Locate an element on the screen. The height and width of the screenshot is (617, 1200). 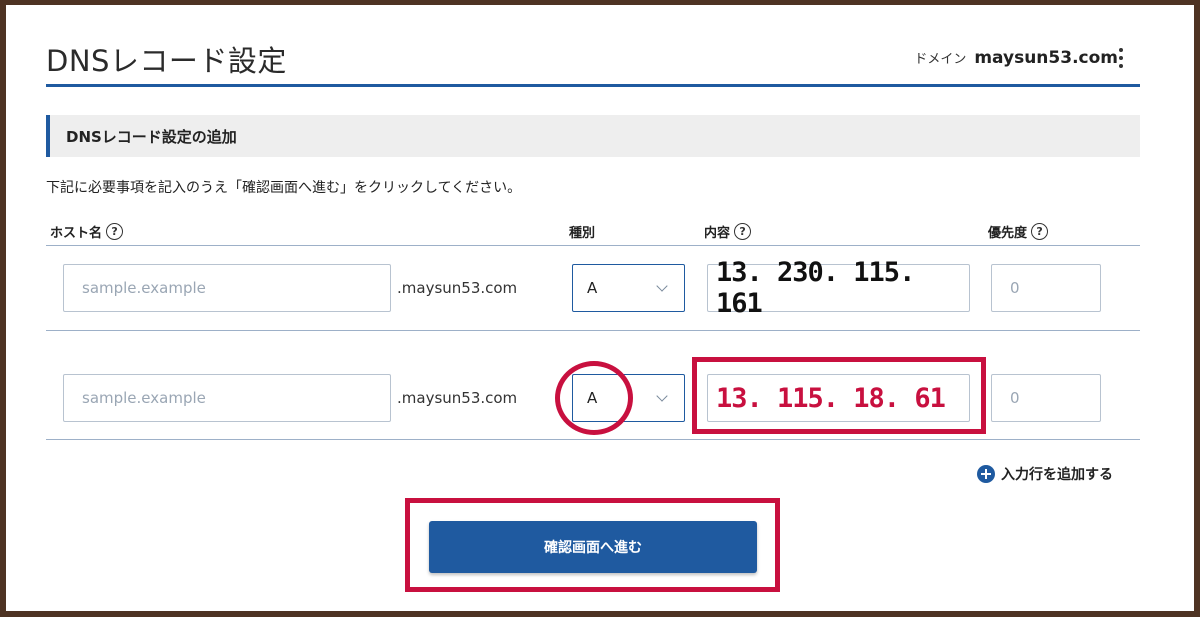
instruction-text: 下記に必要事項を記入のうえ「確認画面へ進む」をクリックしてください。 is located at coordinates (284, 188).